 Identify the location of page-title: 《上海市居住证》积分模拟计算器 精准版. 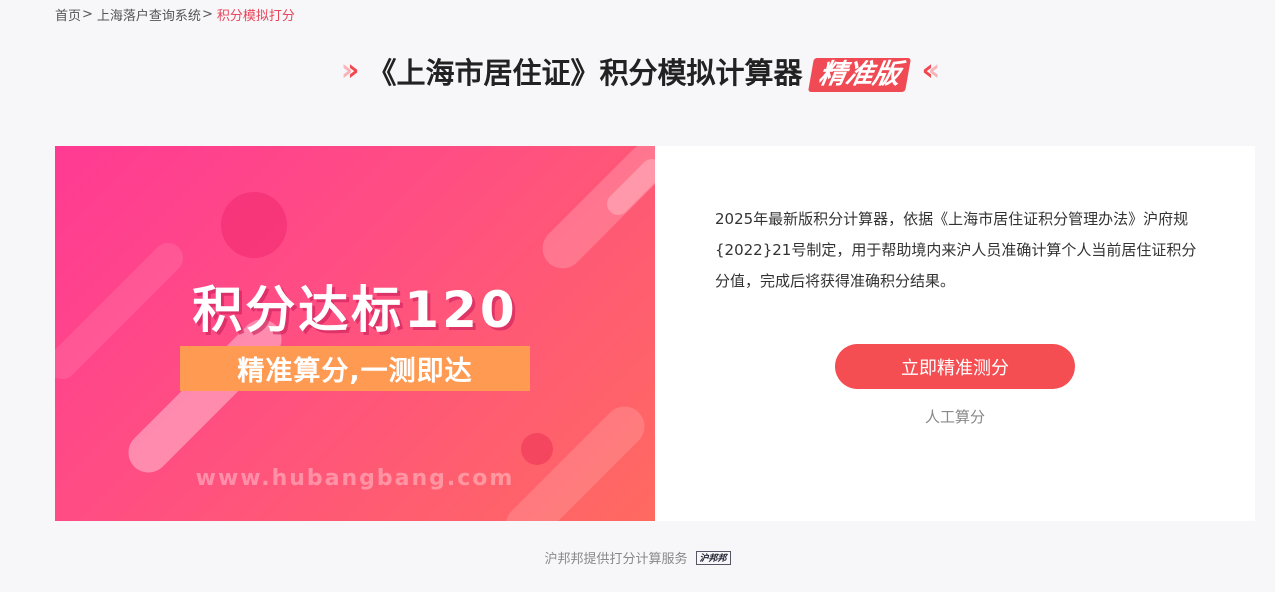
(639, 71).